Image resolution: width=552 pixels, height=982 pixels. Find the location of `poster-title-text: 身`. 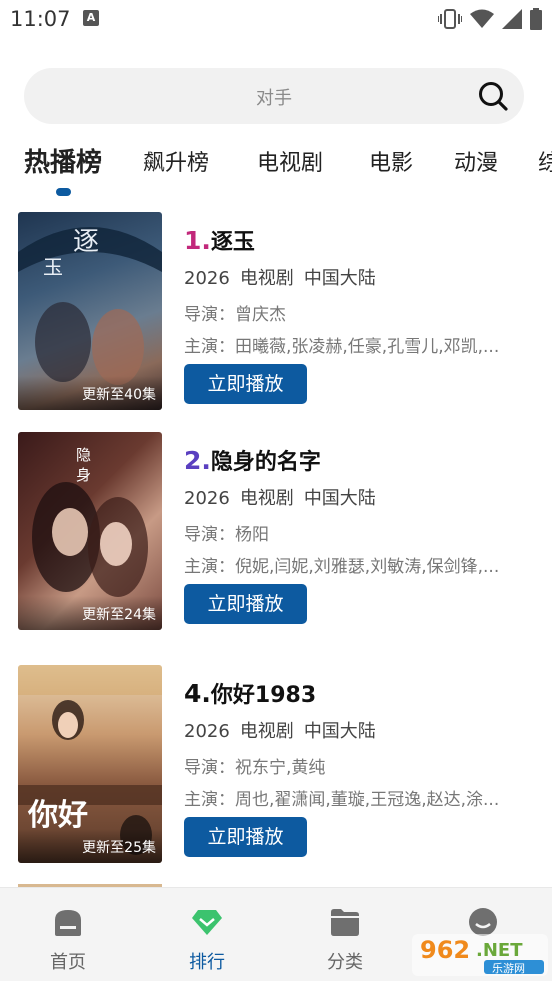

poster-title-text: 身 is located at coordinates (83, 475).